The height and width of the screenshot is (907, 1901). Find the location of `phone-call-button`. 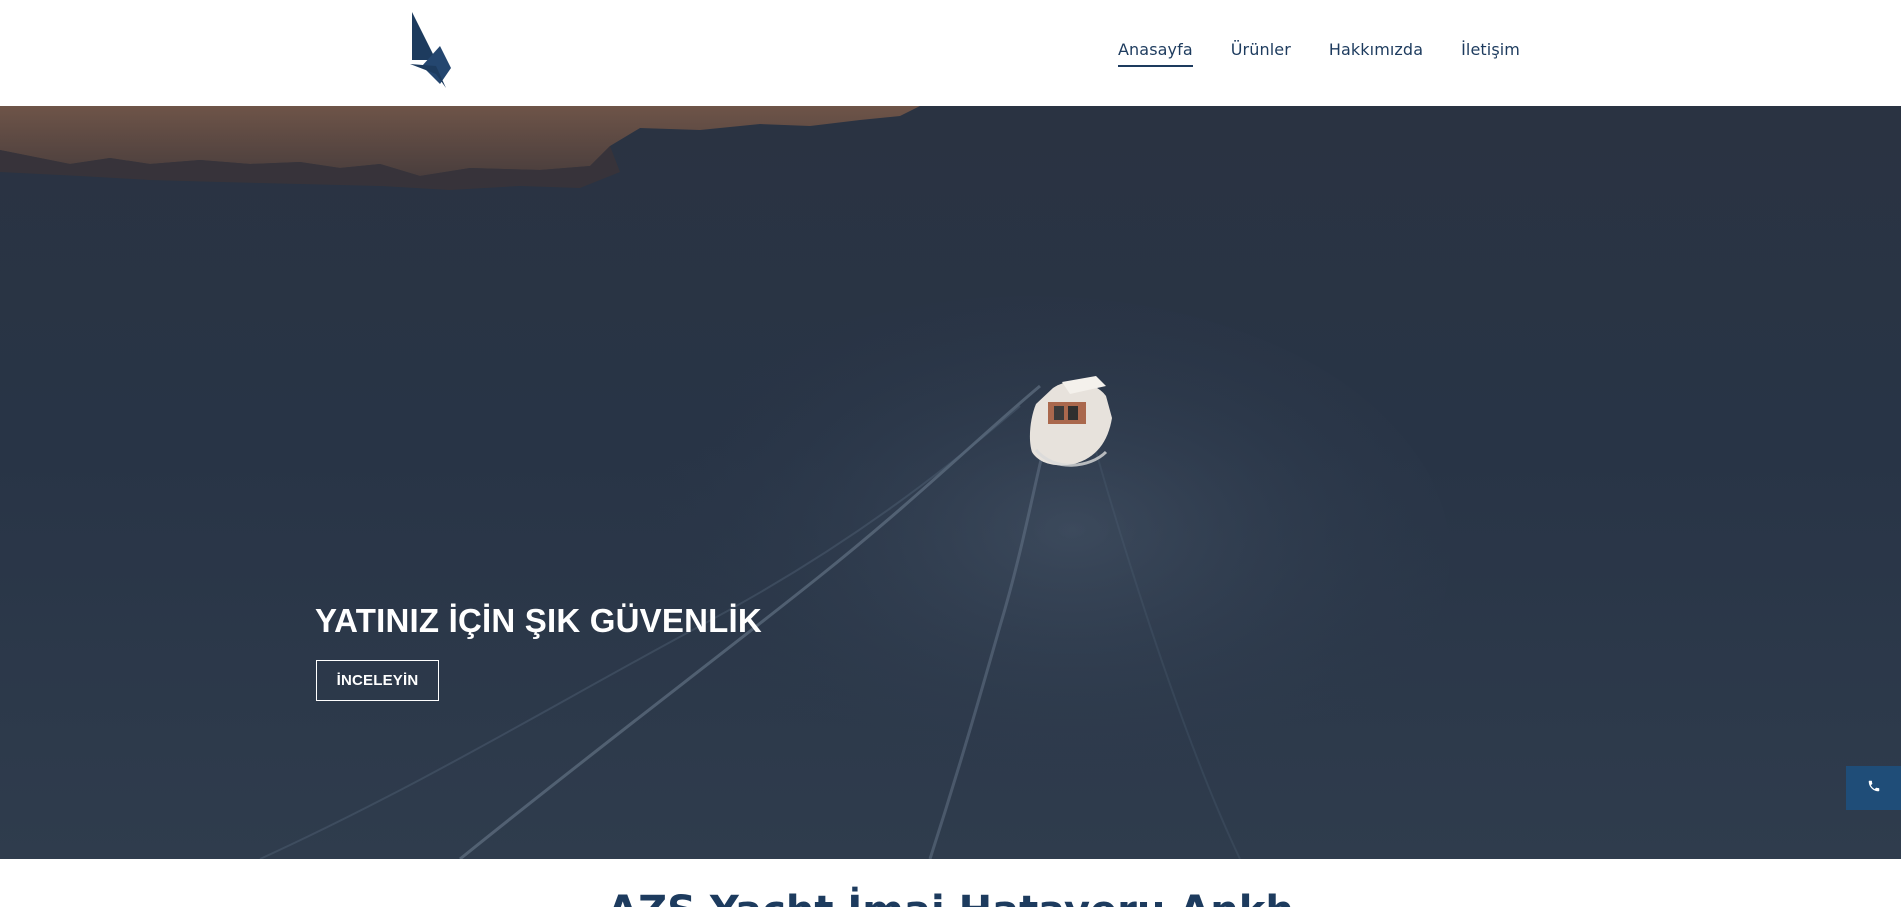

phone-call-button is located at coordinates (1873, 788).